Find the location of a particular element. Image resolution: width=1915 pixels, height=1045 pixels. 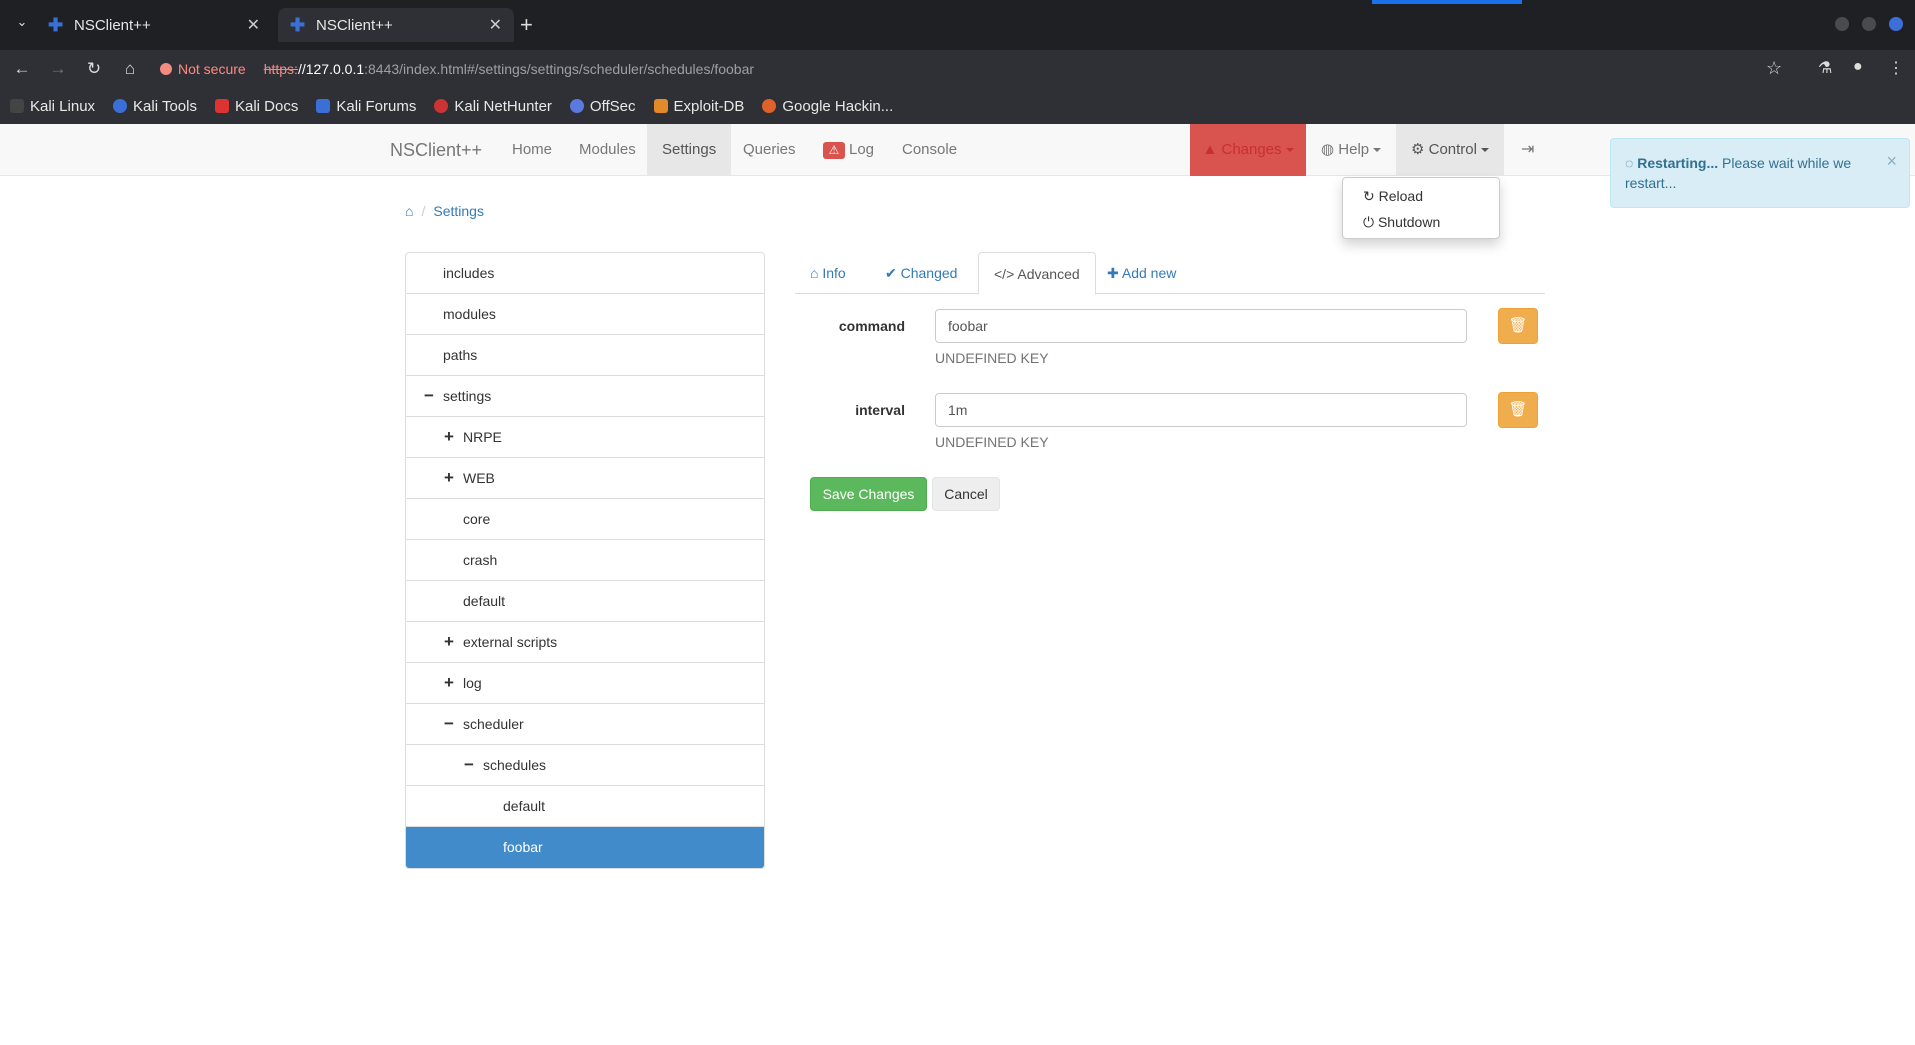

maximize-window-icon is located at coordinates (1869, 24).